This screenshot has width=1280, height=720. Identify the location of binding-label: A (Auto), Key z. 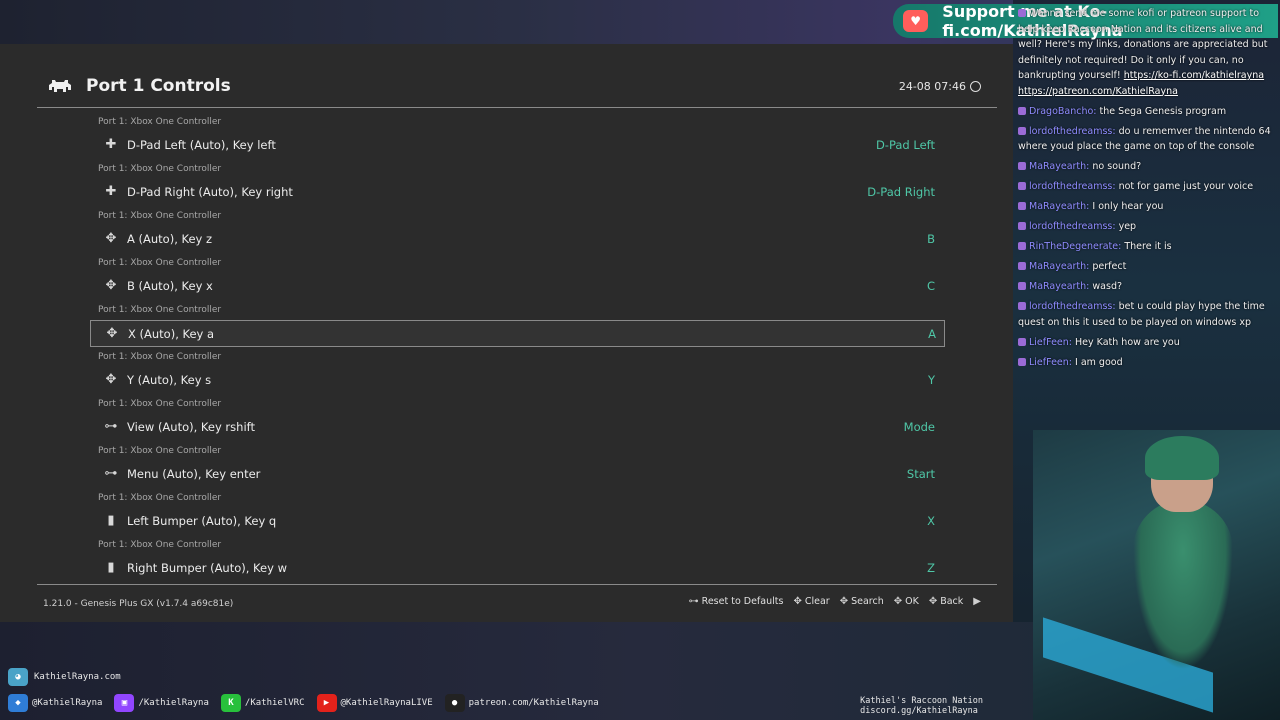
(170, 238).